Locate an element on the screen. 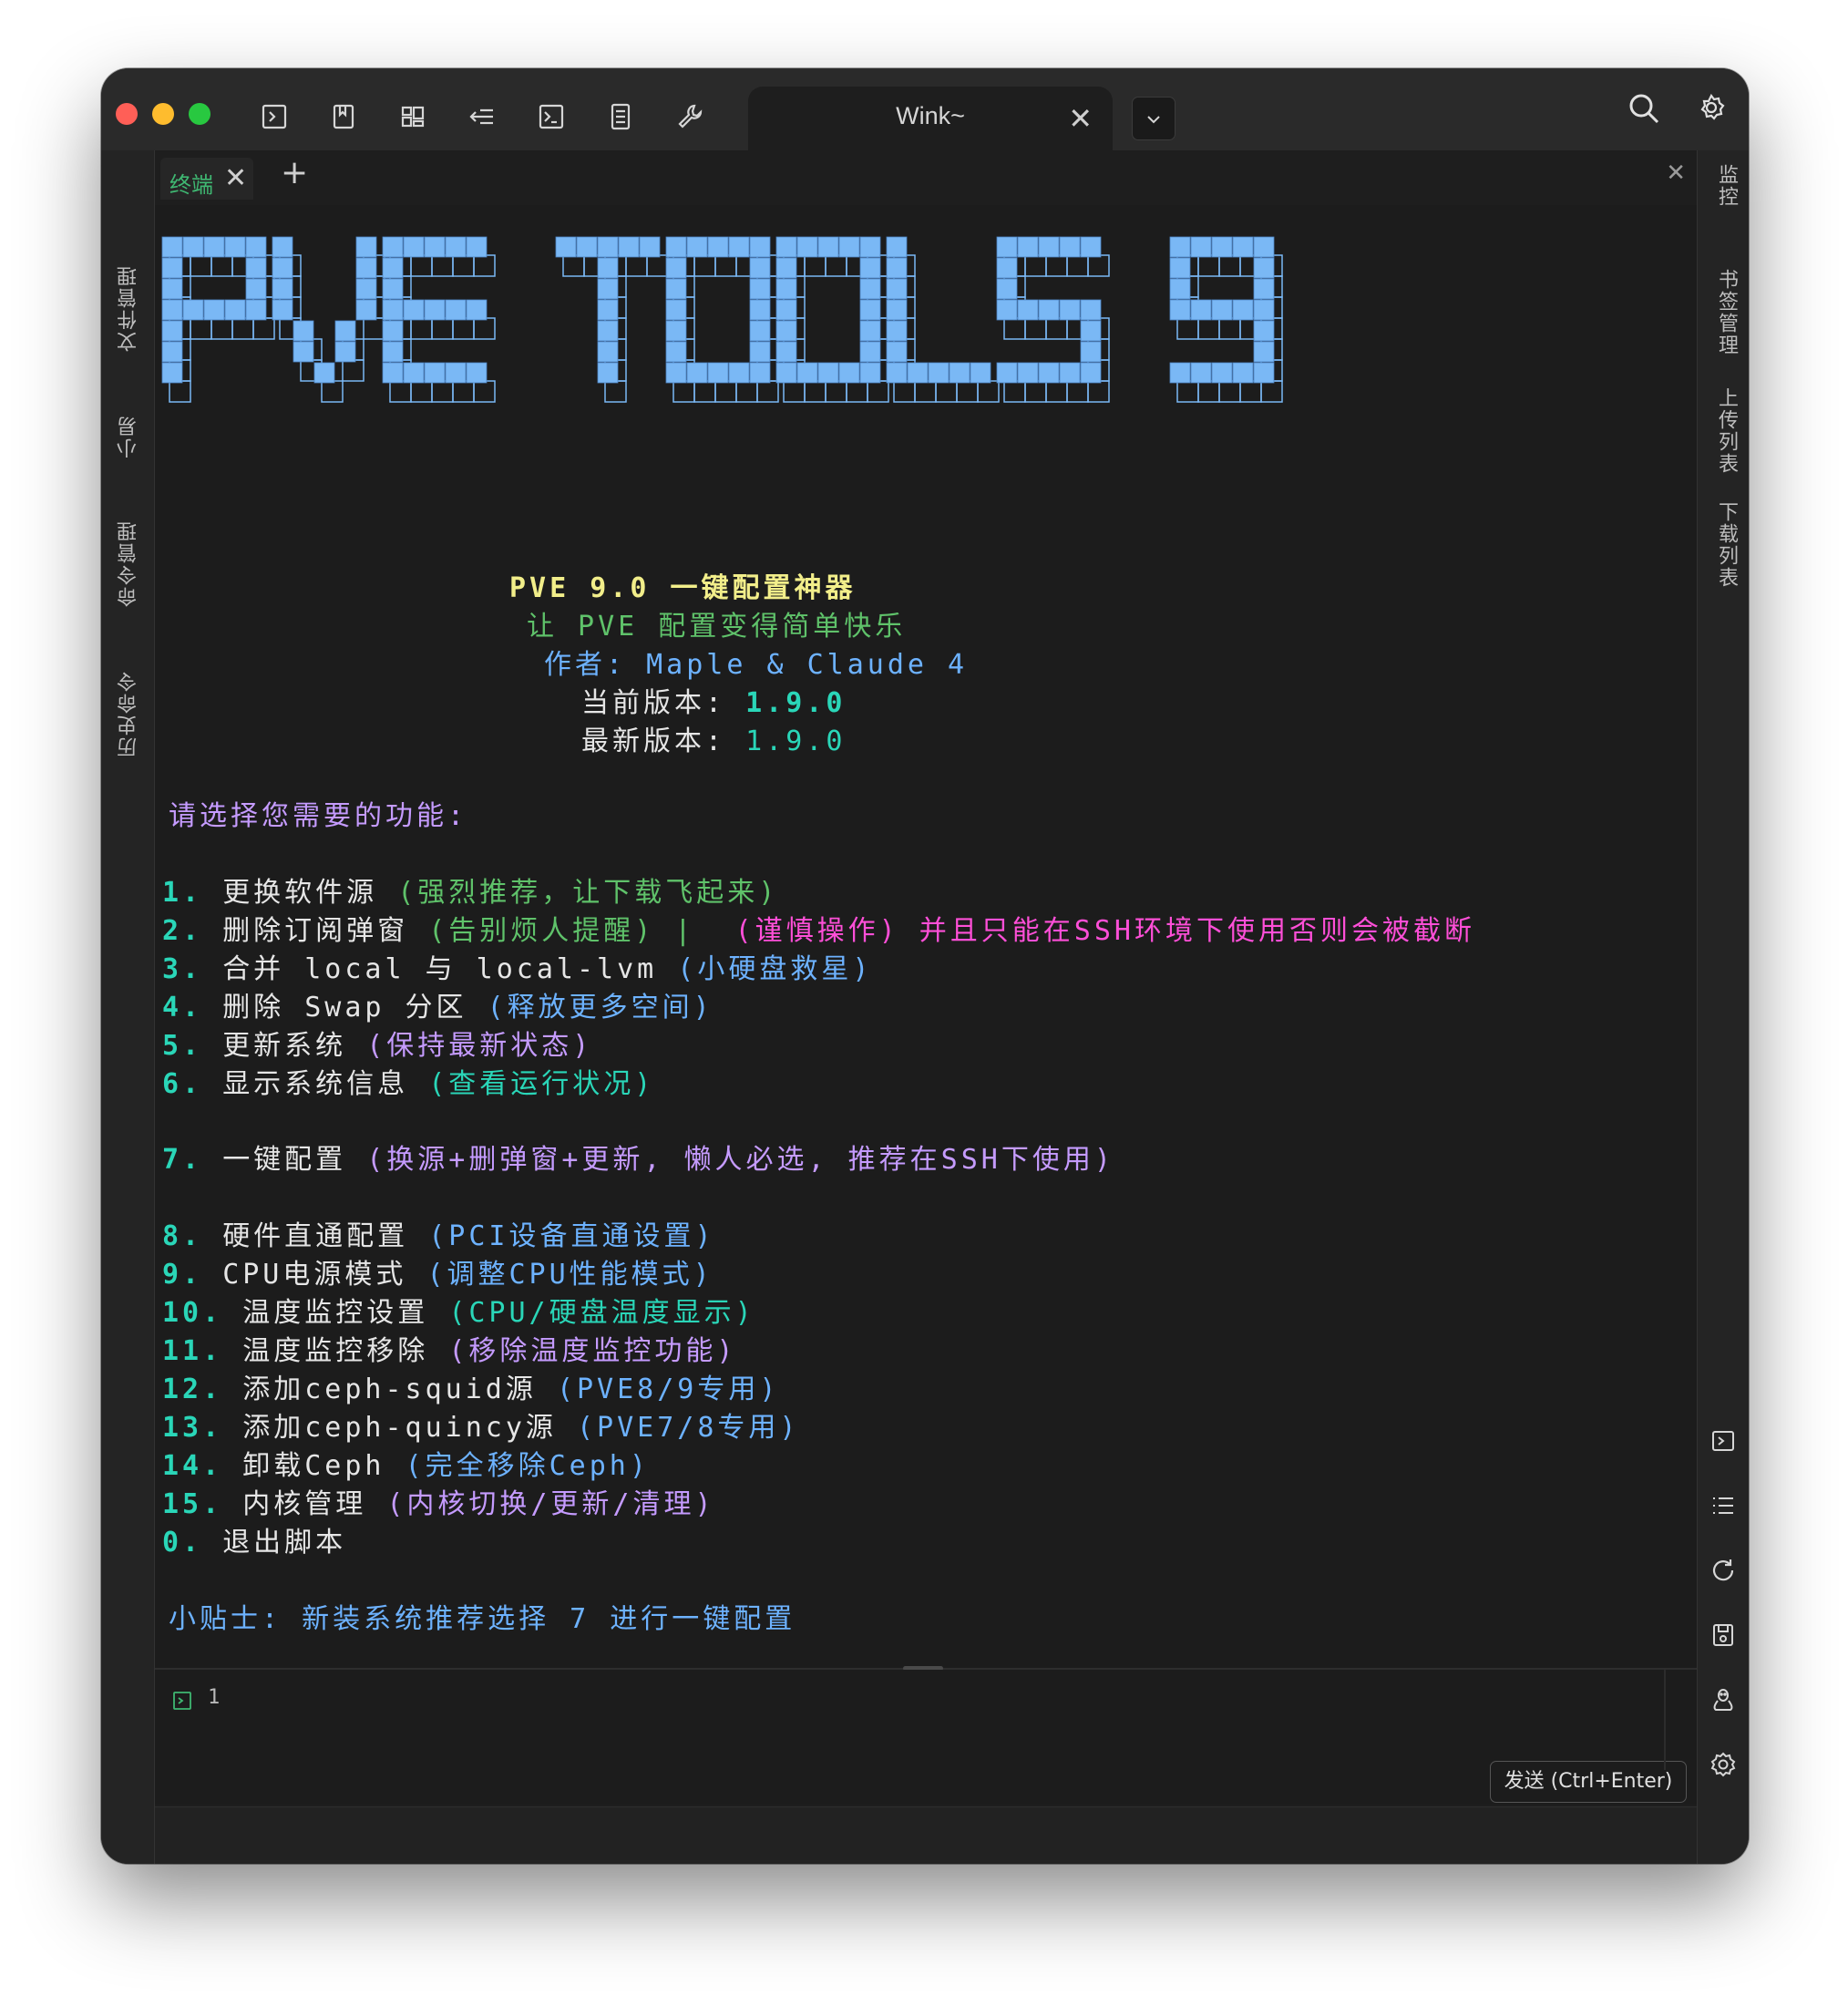 This screenshot has width=1848, height=1996. tip-line: 小贴士: 新装系统推荐选择 7 进行一键配置 is located at coordinates (482, 1616).